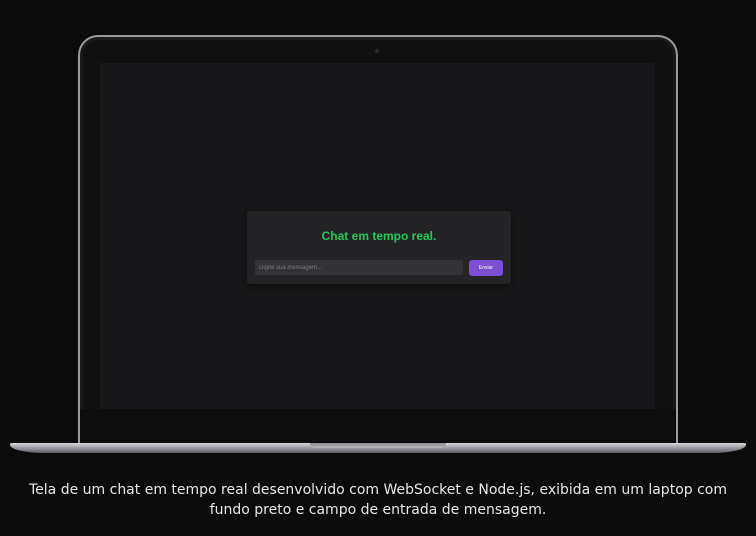  What do you see at coordinates (486, 268) in the screenshot?
I see `send-button: Enviar` at bounding box center [486, 268].